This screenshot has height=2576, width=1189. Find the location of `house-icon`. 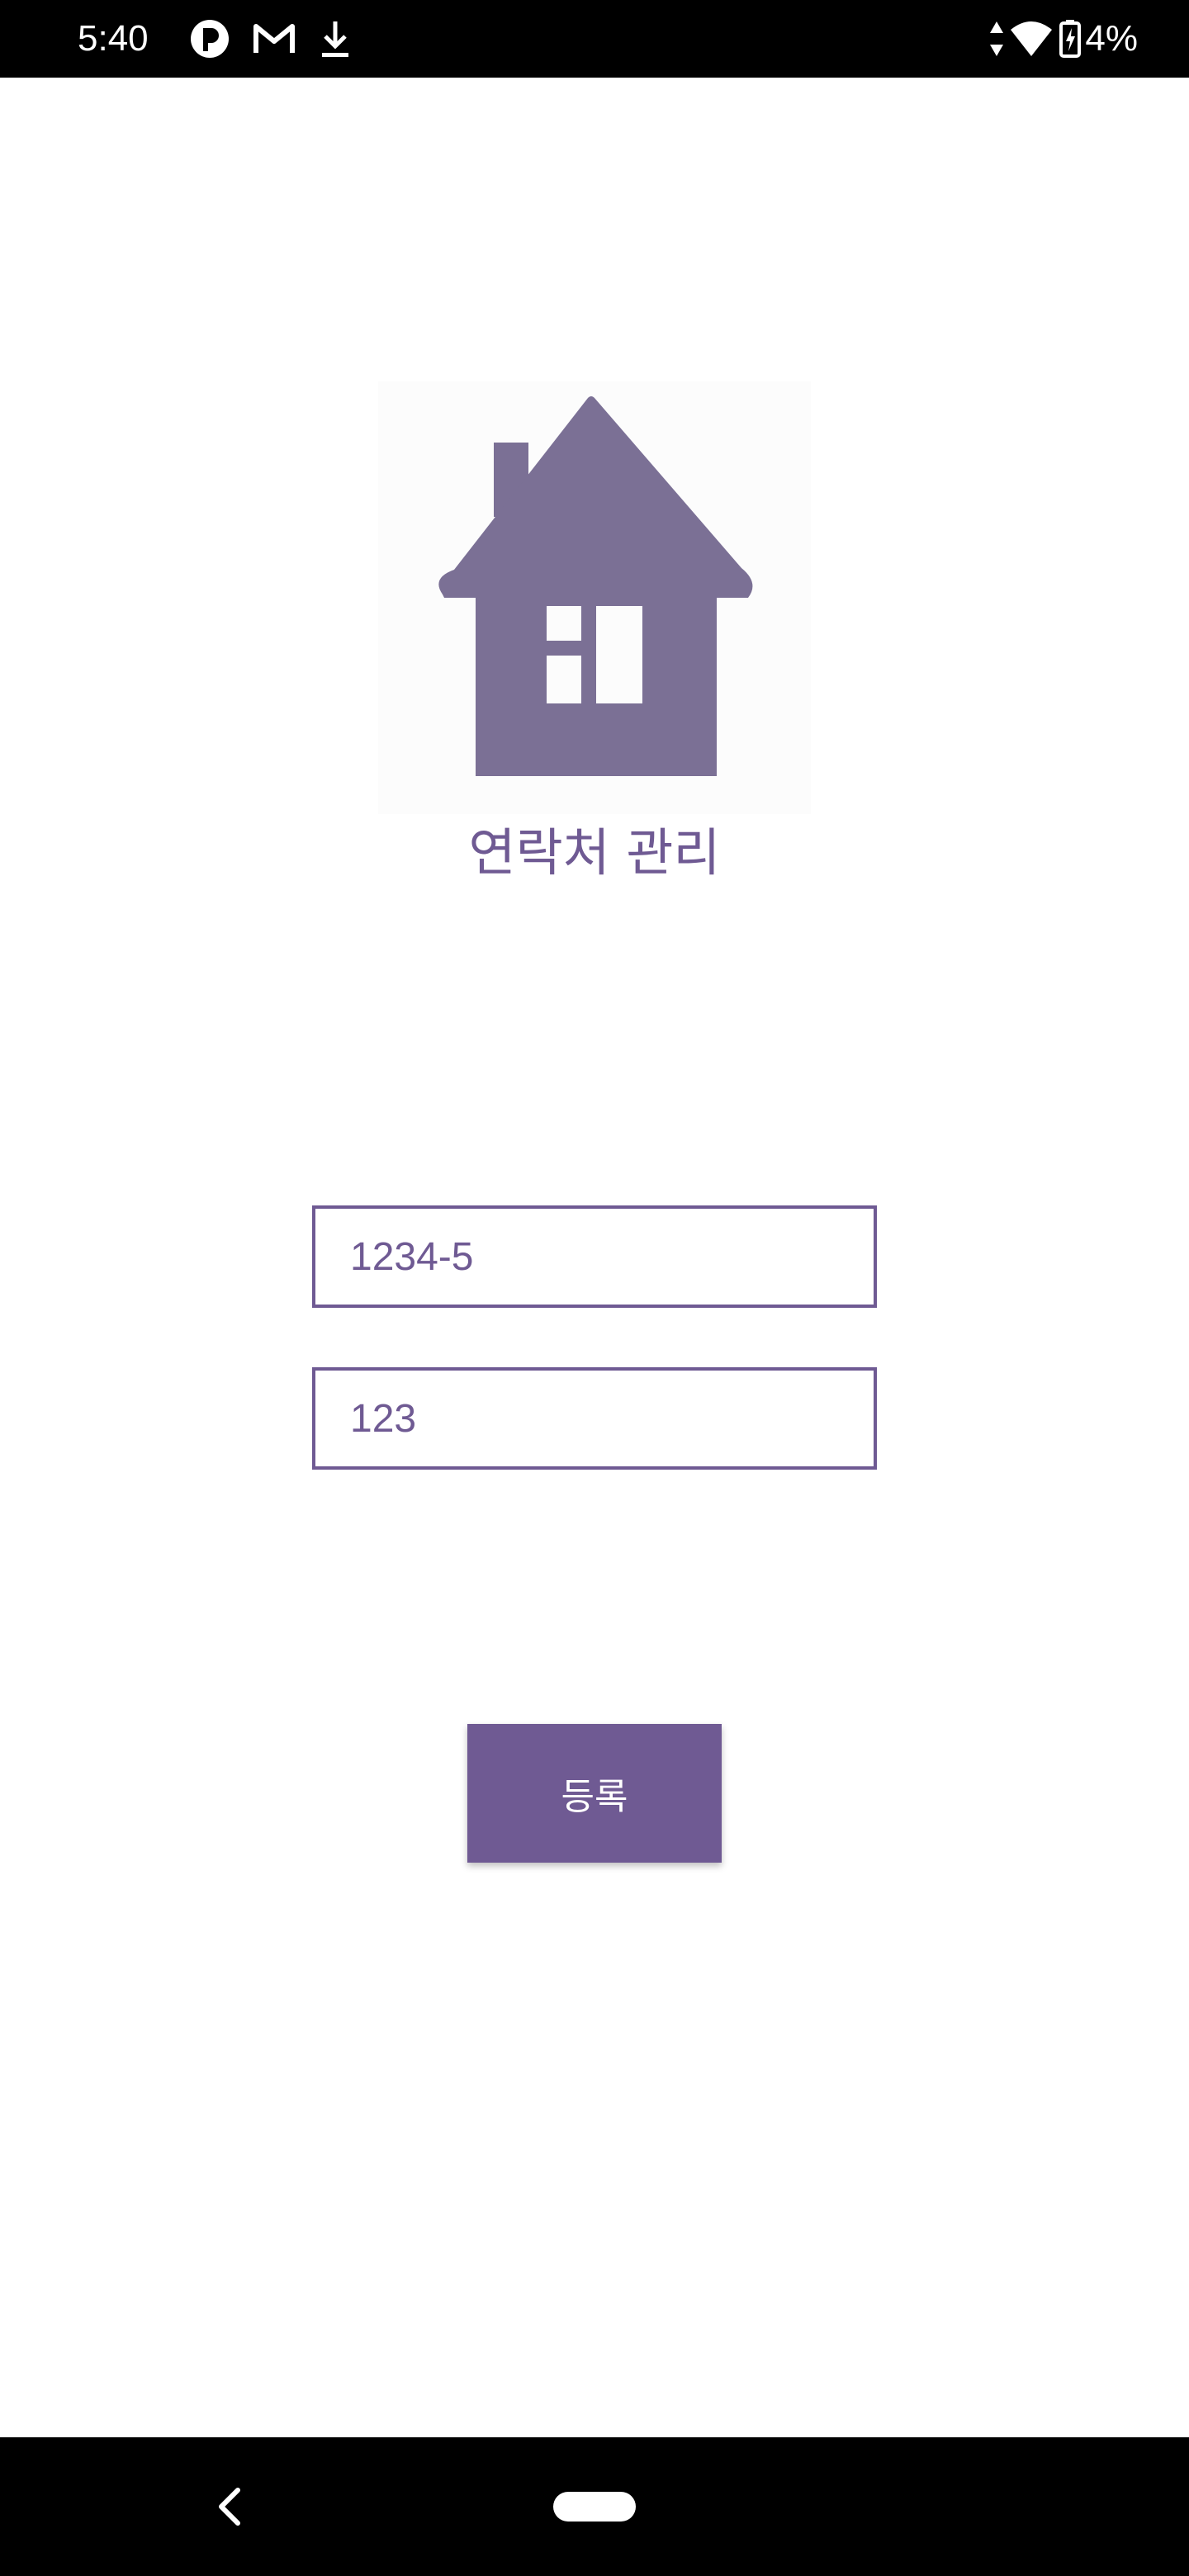

house-icon is located at coordinates (595, 586).